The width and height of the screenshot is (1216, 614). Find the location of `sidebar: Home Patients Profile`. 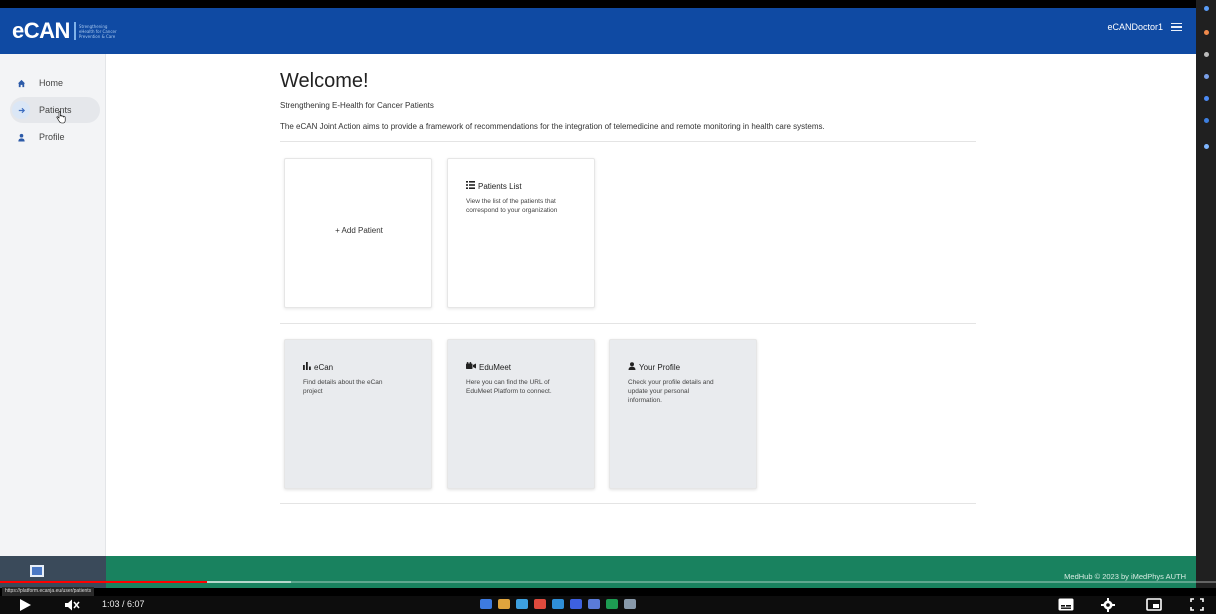

sidebar: Home Patients Profile is located at coordinates (53, 305).